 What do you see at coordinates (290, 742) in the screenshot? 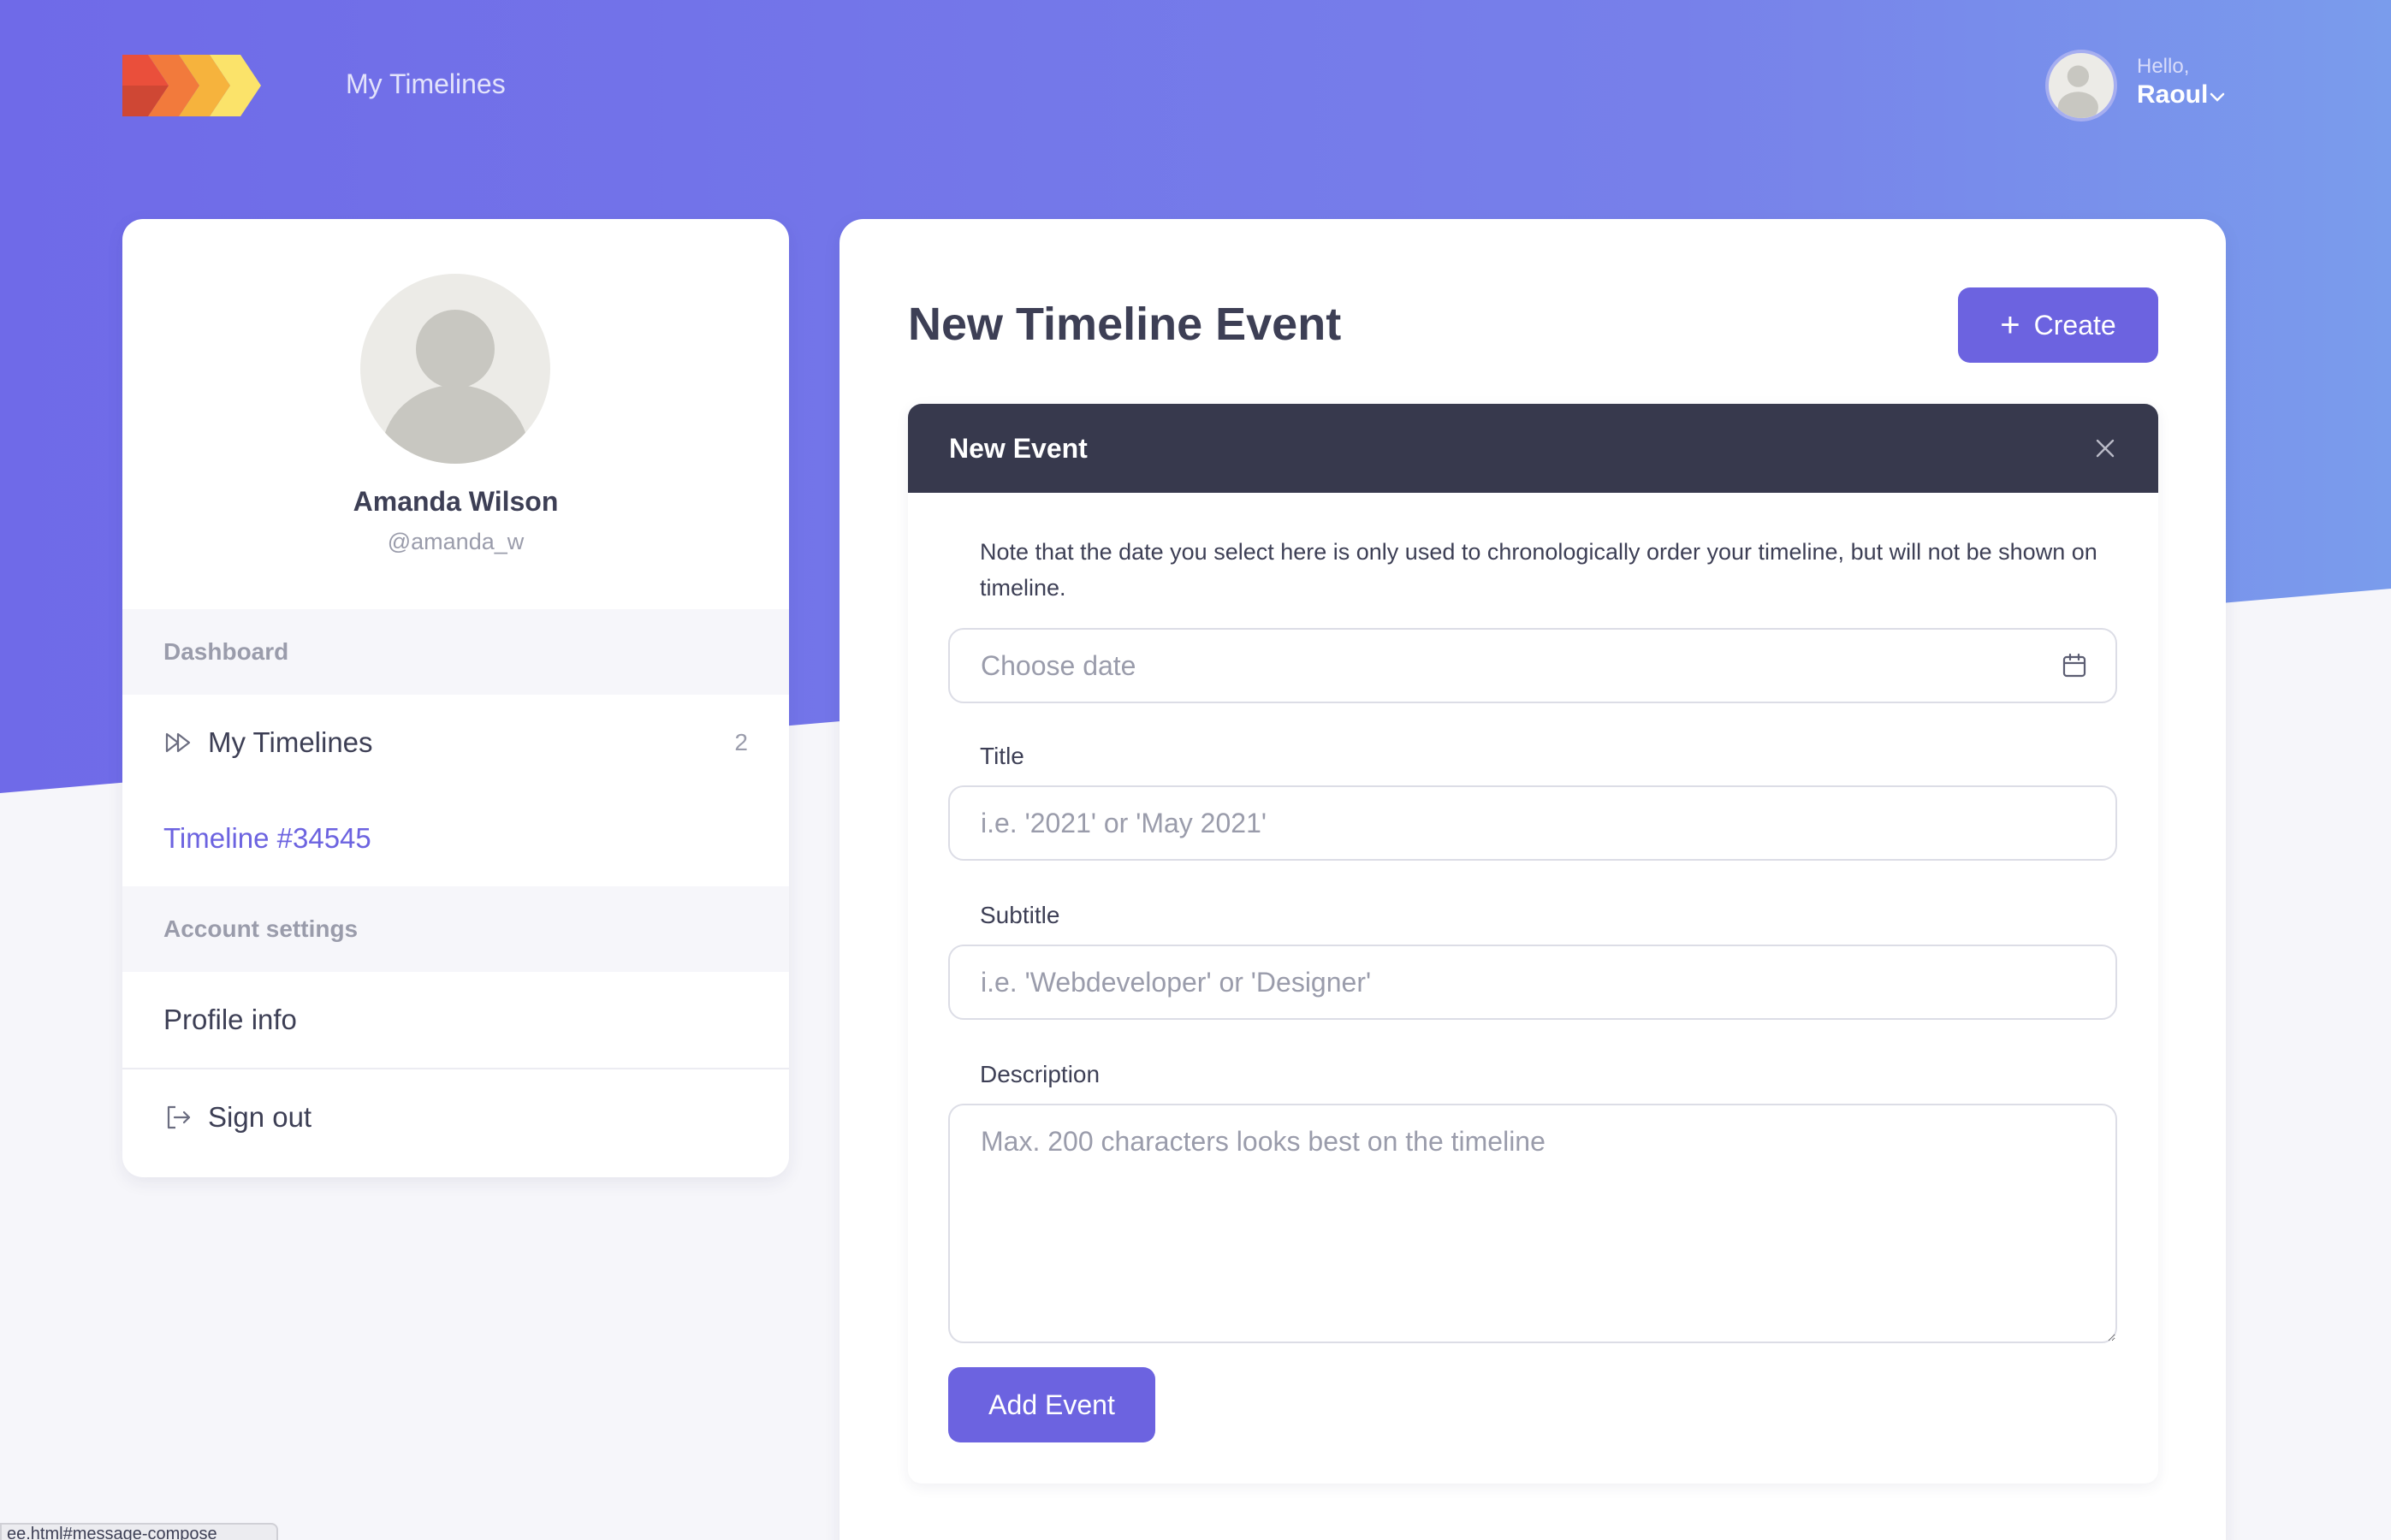
I see `sidebar-item-label: My Timelines` at bounding box center [290, 742].